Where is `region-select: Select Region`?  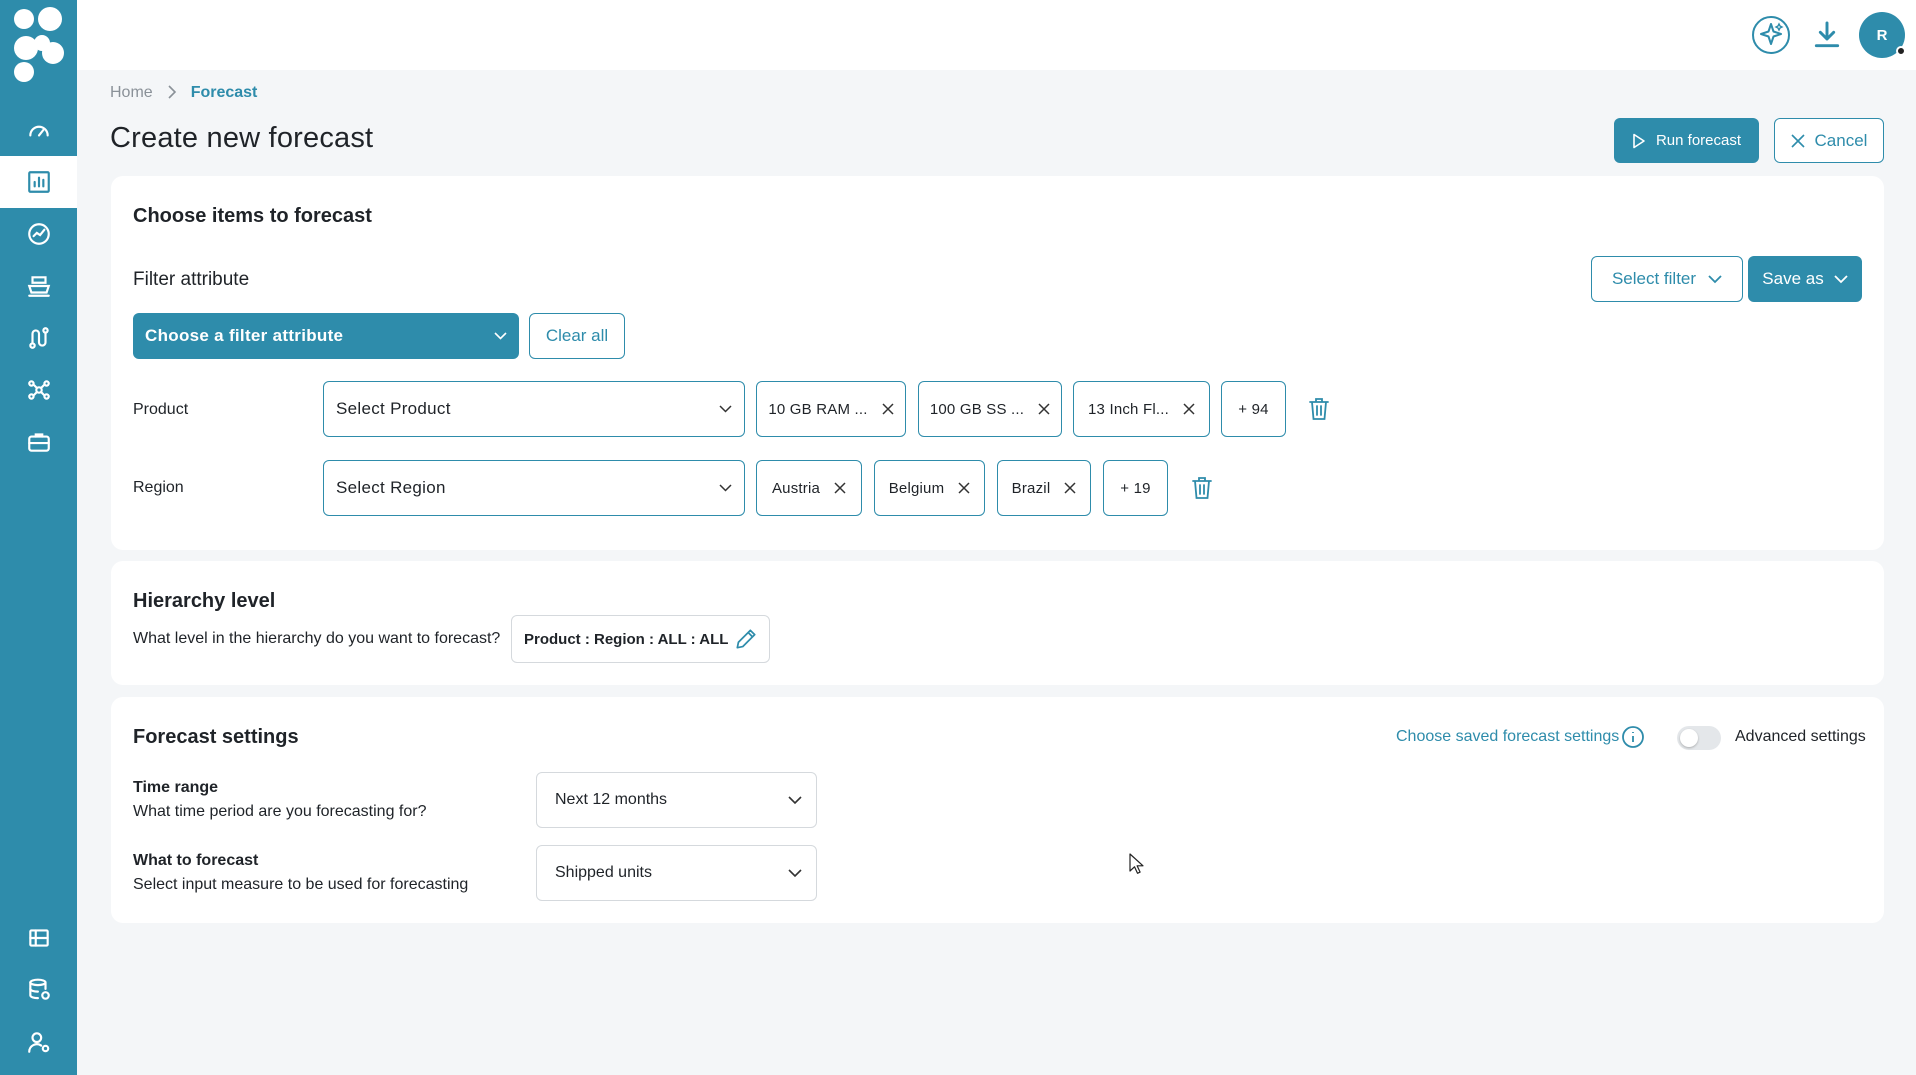
region-select: Select Region is located at coordinates (534, 488).